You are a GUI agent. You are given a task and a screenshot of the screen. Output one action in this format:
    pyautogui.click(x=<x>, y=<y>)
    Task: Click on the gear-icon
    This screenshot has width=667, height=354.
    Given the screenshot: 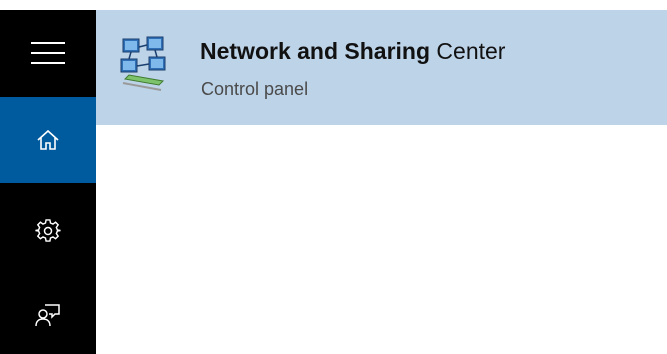 What is the action you would take?
    pyautogui.click(x=48, y=230)
    